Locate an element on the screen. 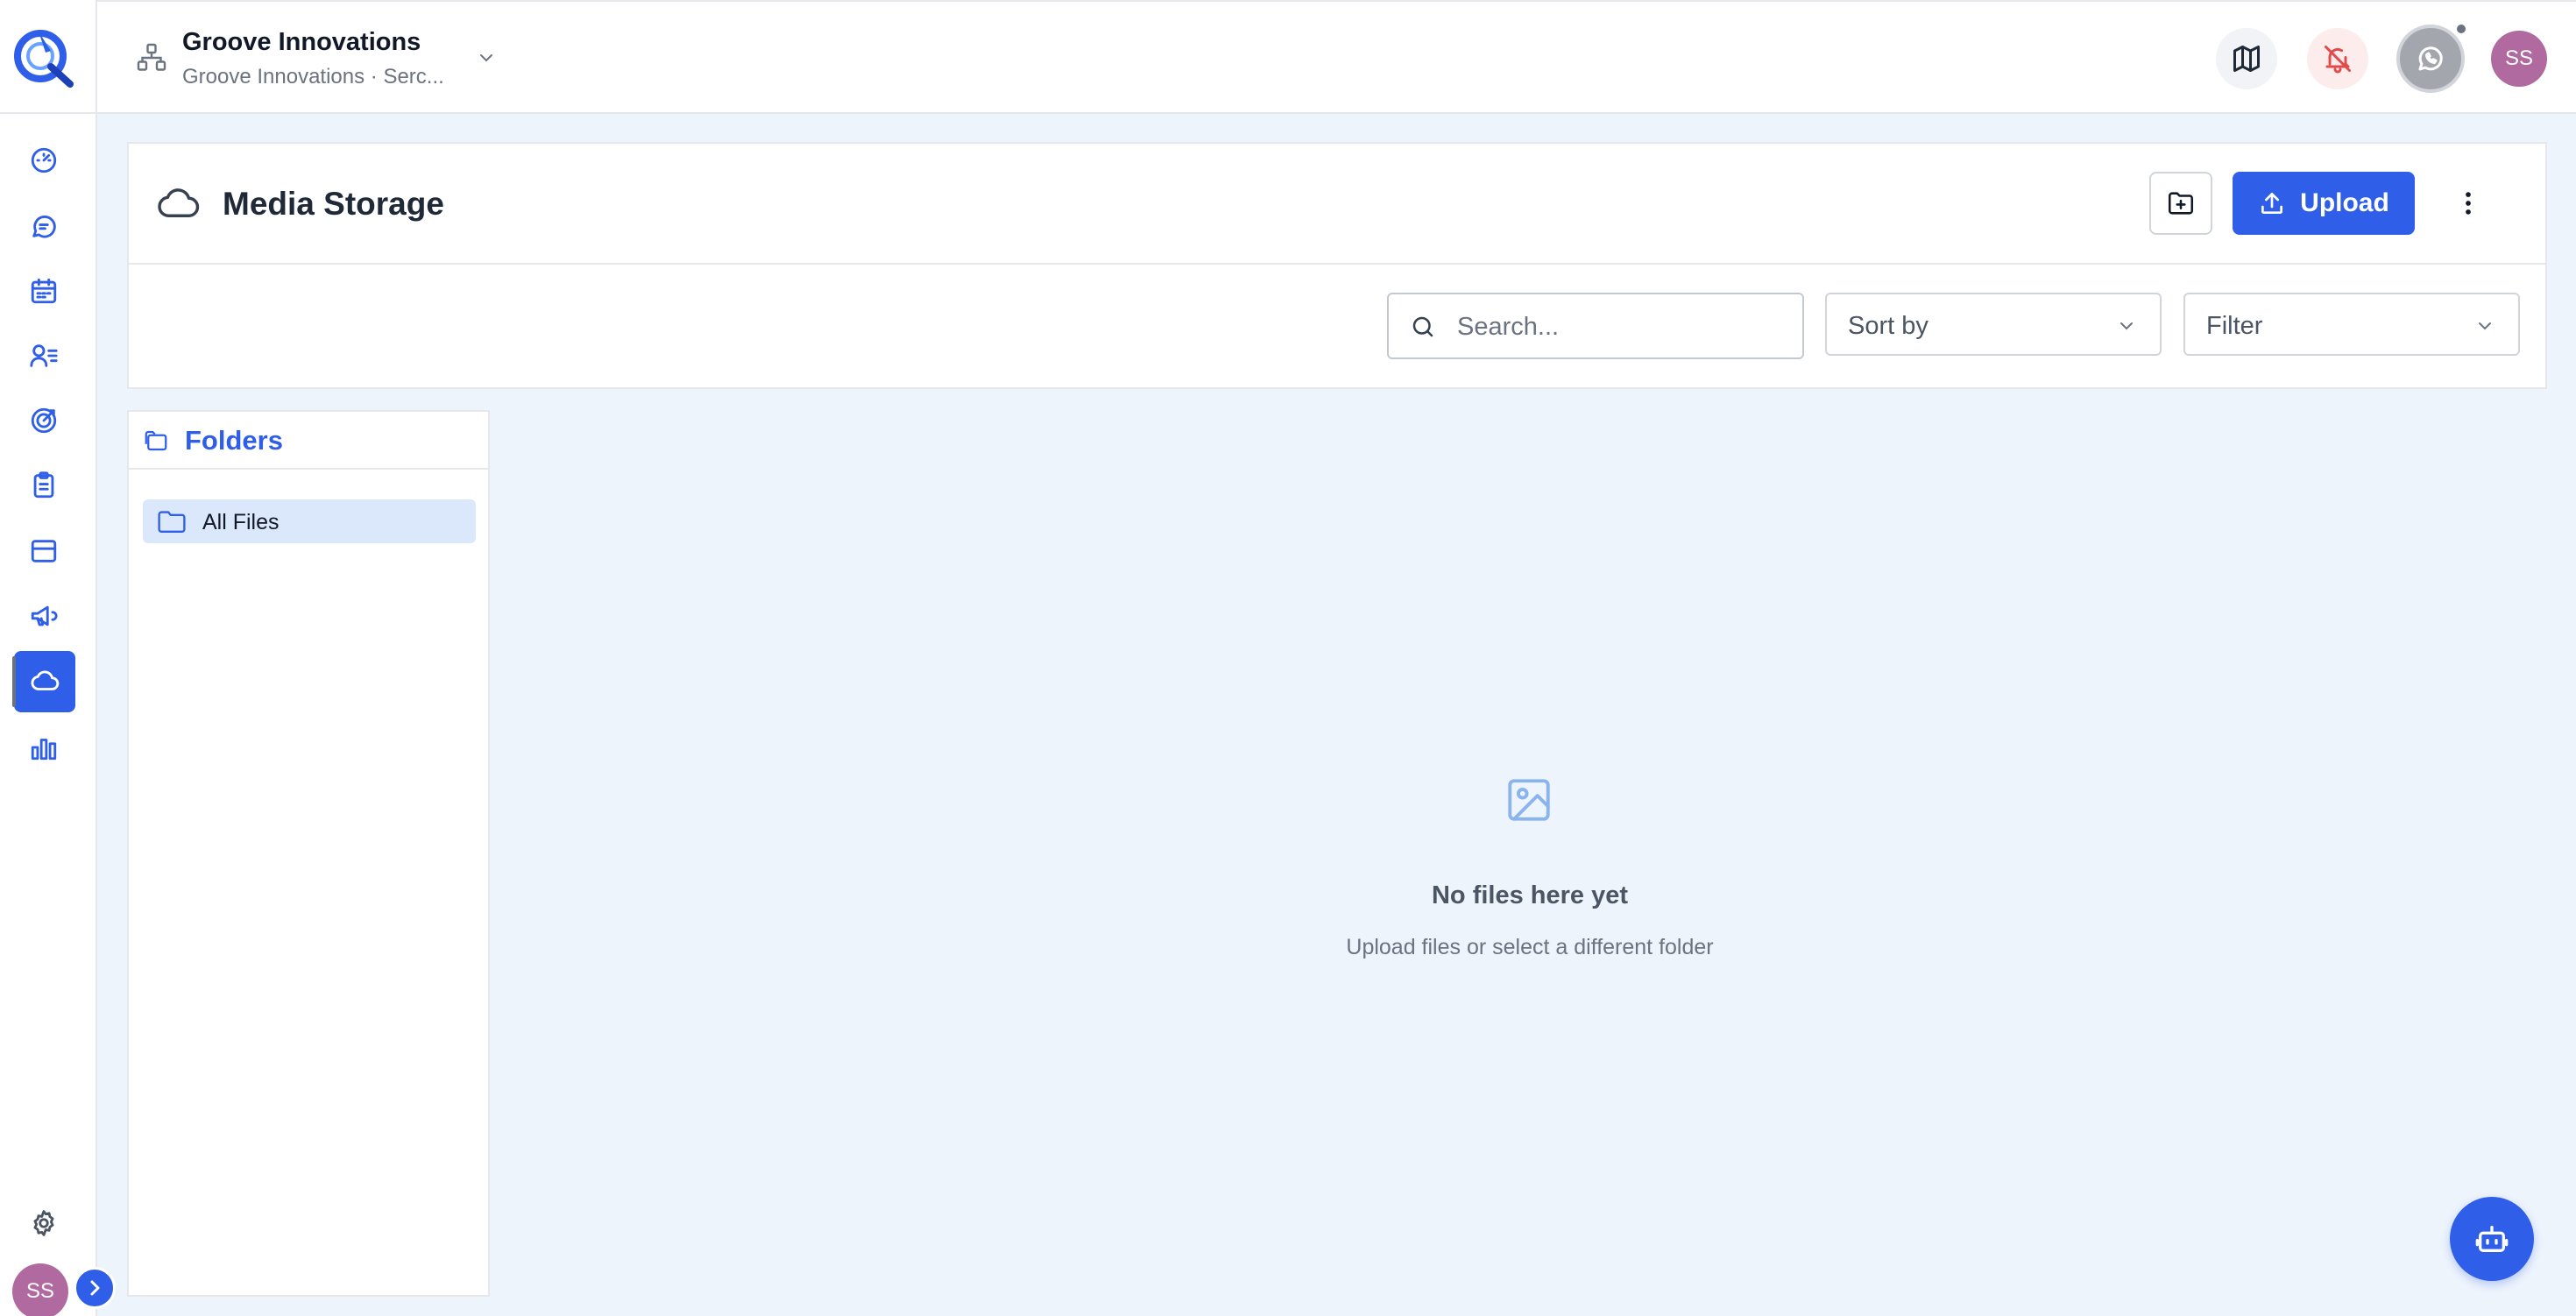  org-structure-icon is located at coordinates (151, 58).